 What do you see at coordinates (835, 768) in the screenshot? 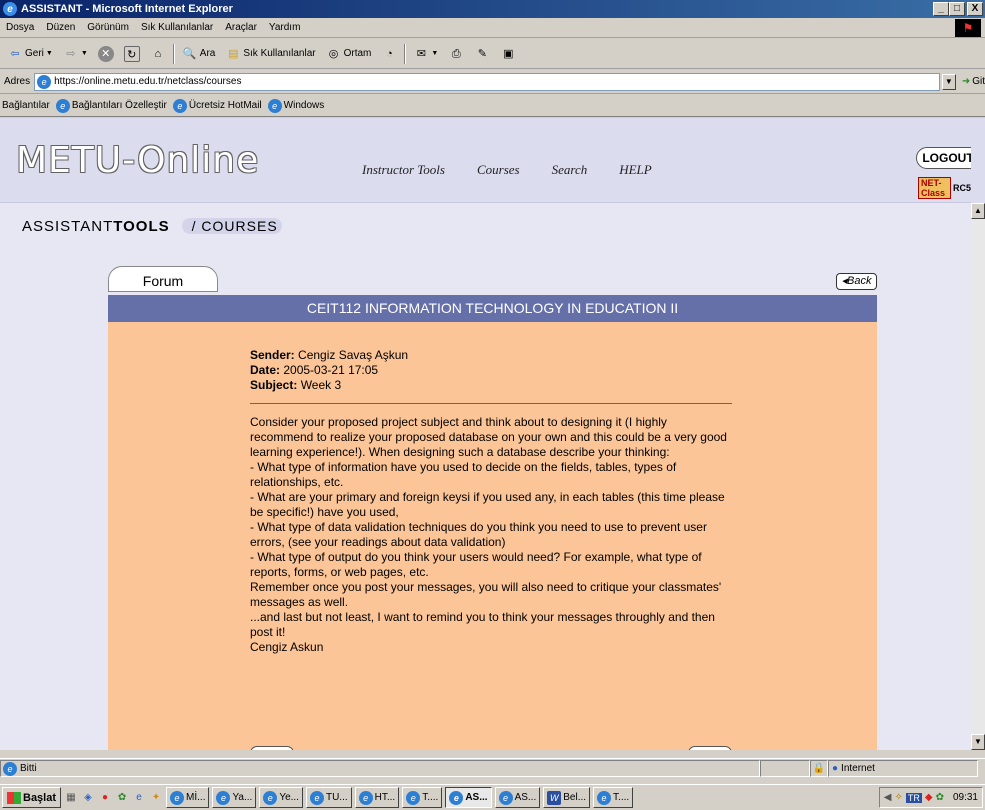
I see `globe-icon: ●` at bounding box center [835, 768].